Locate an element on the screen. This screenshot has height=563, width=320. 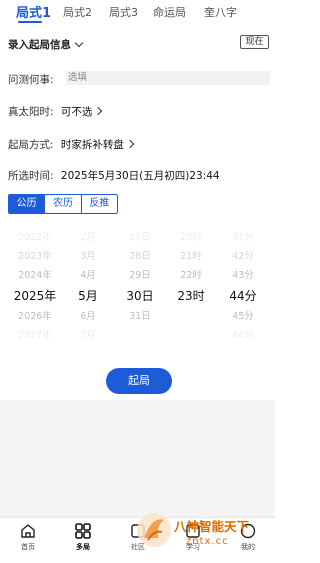
month-wheel: 2月 3月 4月 5月 6月 7月 is located at coordinates (88, 286).